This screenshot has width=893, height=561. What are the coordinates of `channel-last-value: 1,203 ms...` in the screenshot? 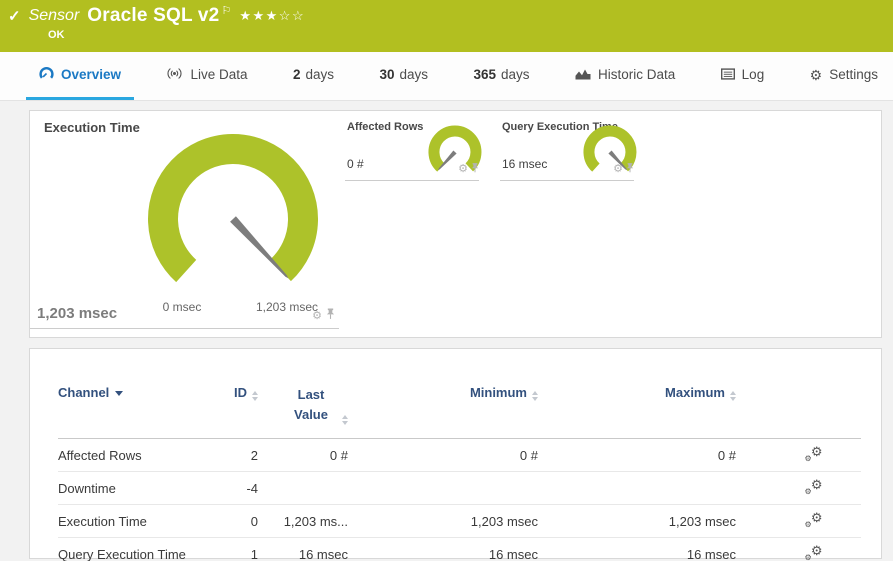 It's located at (315, 521).